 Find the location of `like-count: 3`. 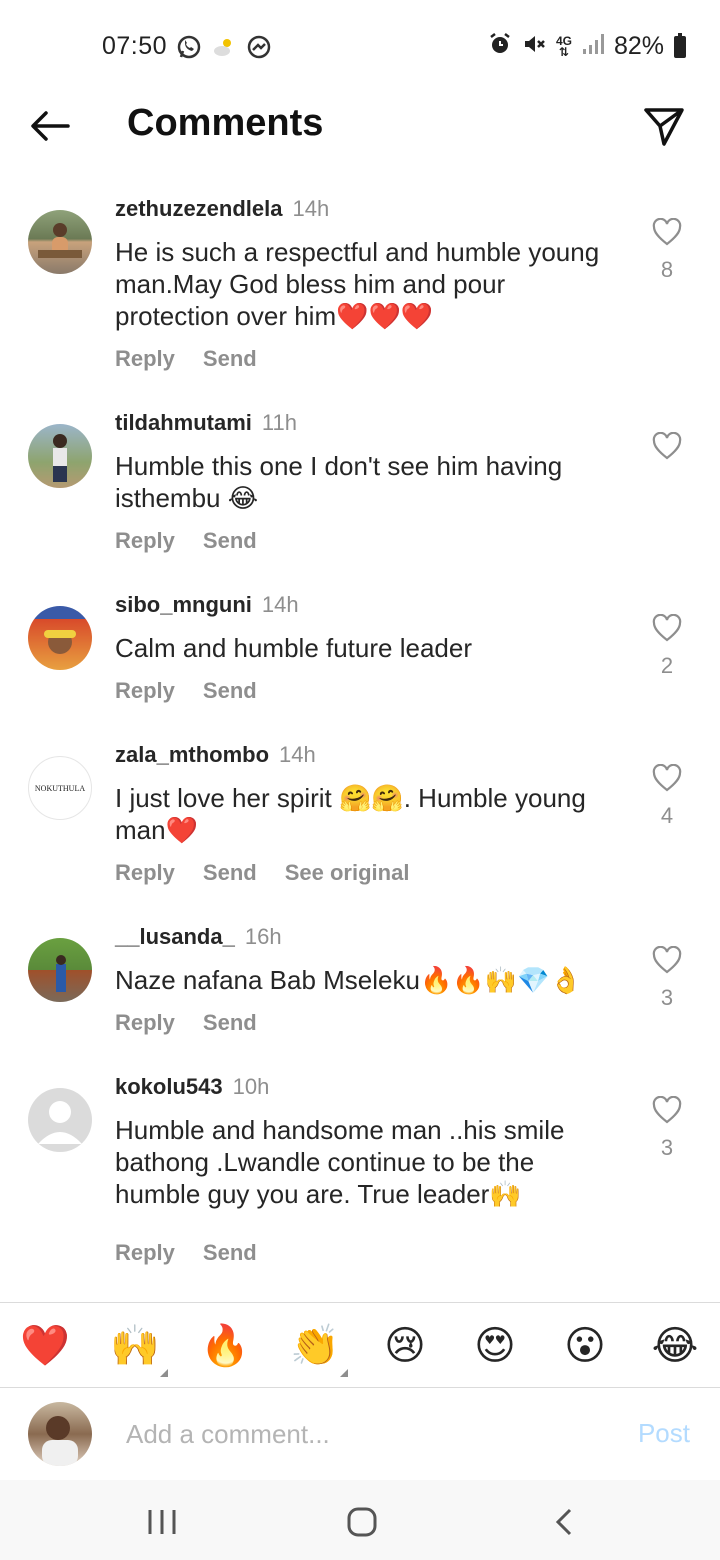

like-count: 3 is located at coordinates (667, 997).